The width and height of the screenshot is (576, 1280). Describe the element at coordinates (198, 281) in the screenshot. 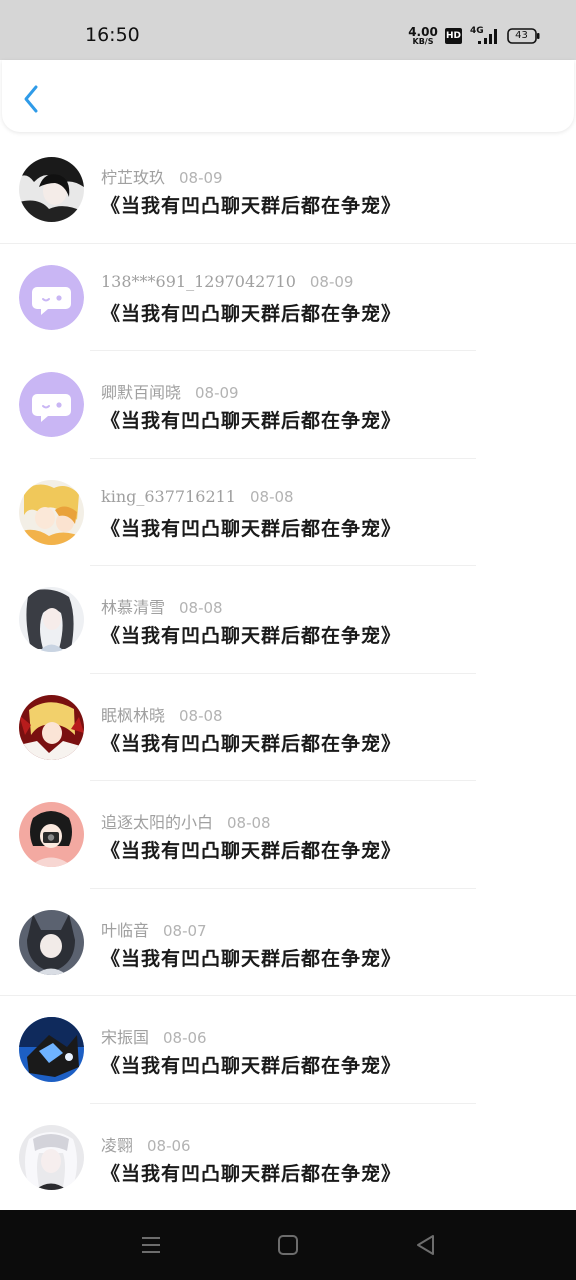

I see `user-name: 138***691_1297042710` at that location.